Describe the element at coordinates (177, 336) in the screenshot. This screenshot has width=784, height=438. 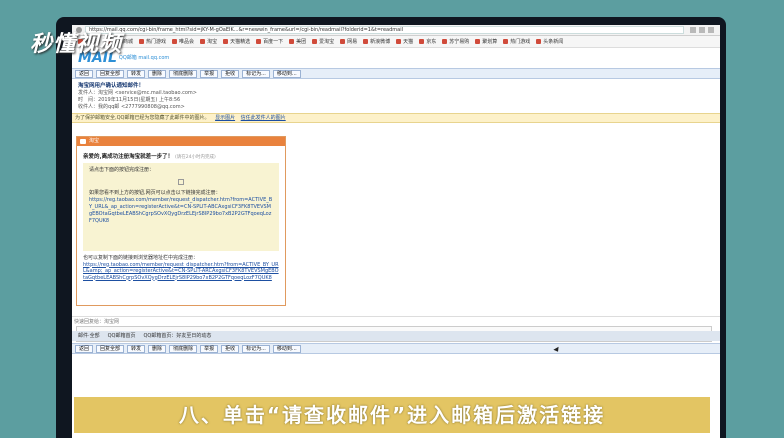
I see `tab-qqmail-friends: QQ邮箱首页：好友至日的动态` at that location.